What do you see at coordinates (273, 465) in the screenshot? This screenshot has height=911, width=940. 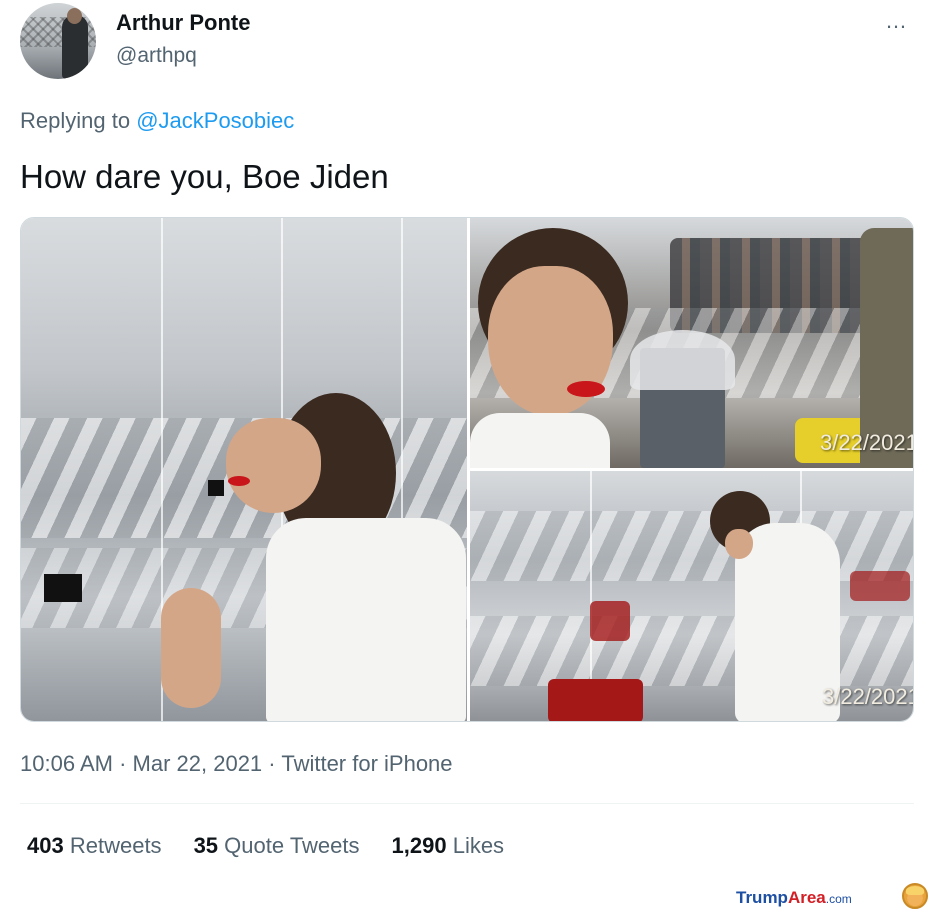 I see `figure-face` at bounding box center [273, 465].